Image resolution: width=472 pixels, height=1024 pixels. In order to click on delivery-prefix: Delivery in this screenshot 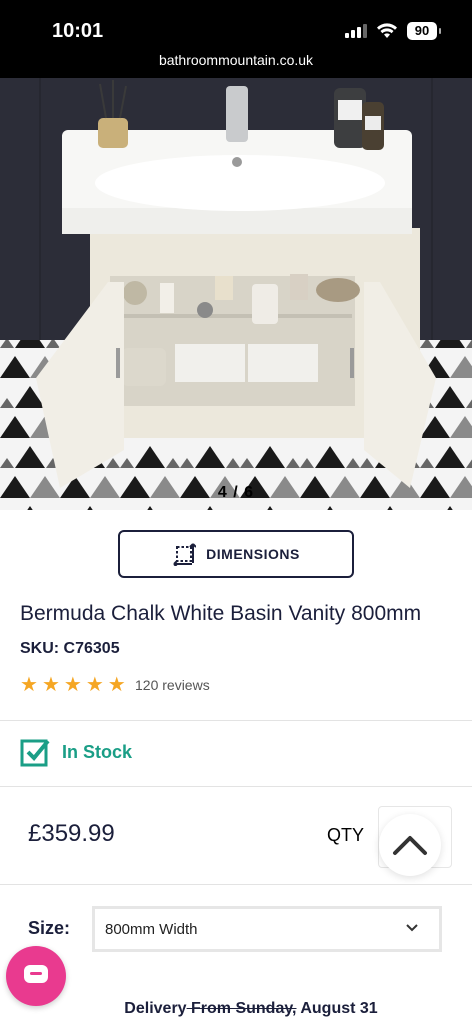, I will do `click(155, 1008)`.